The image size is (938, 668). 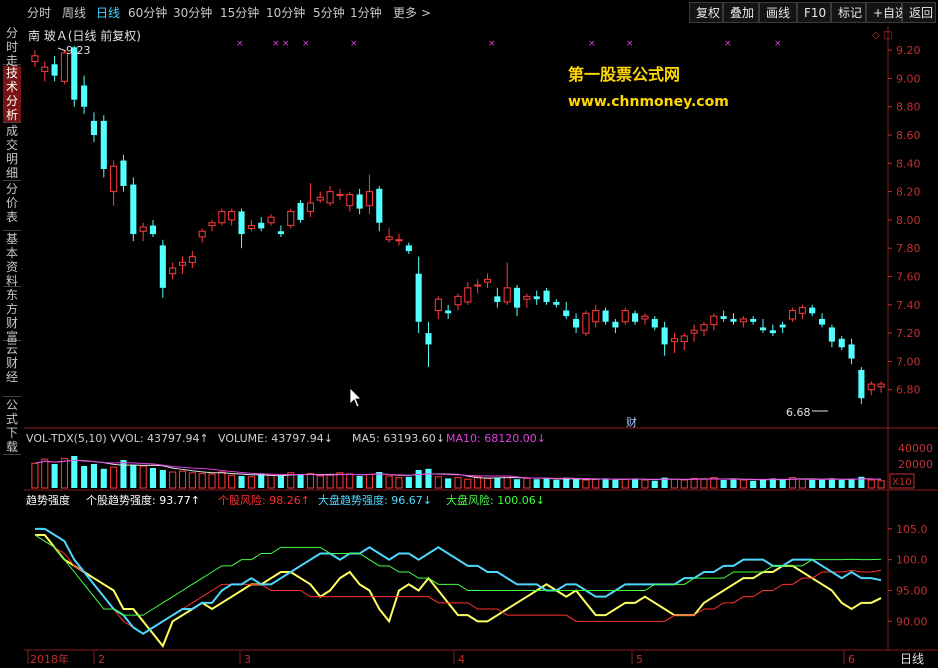 What do you see at coordinates (39, 12) in the screenshot?
I see `period-tab-0: 分时` at bounding box center [39, 12].